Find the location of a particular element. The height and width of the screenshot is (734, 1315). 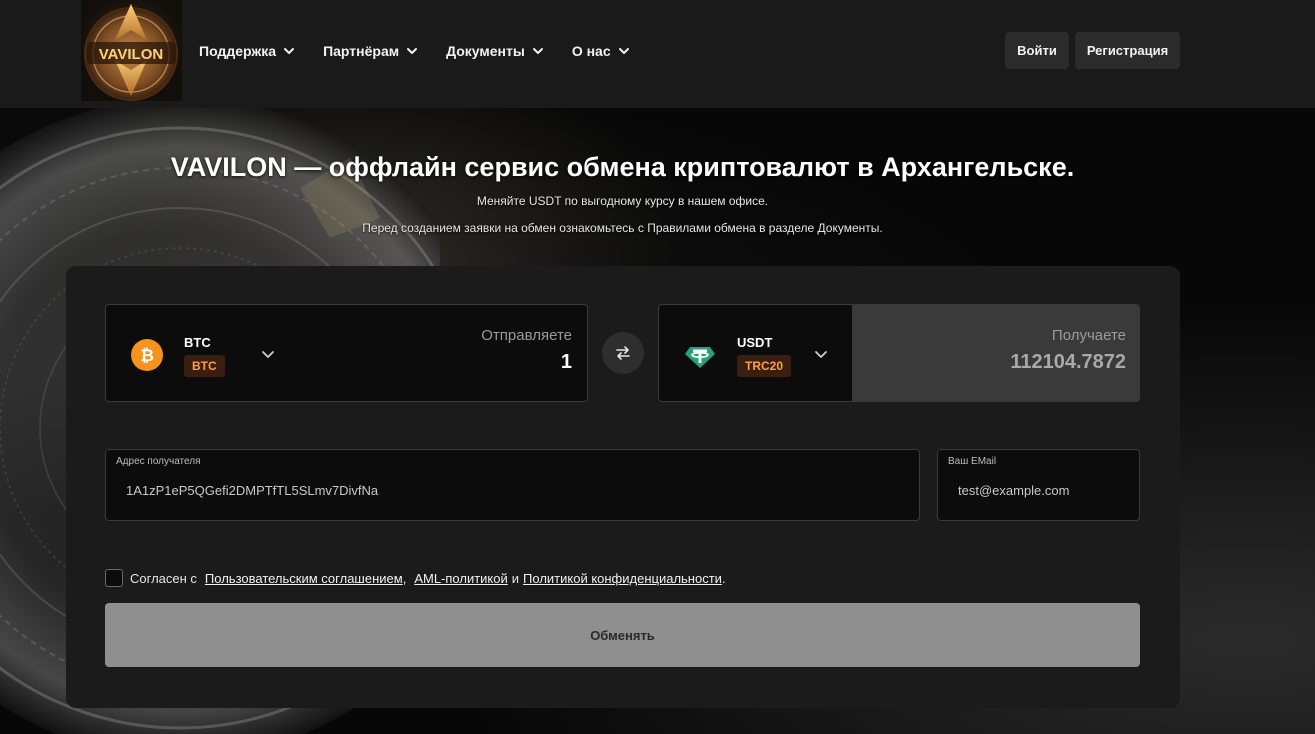

receive-currency-box: USDT TRC20 Получаете 112104.7872 is located at coordinates (899, 353).